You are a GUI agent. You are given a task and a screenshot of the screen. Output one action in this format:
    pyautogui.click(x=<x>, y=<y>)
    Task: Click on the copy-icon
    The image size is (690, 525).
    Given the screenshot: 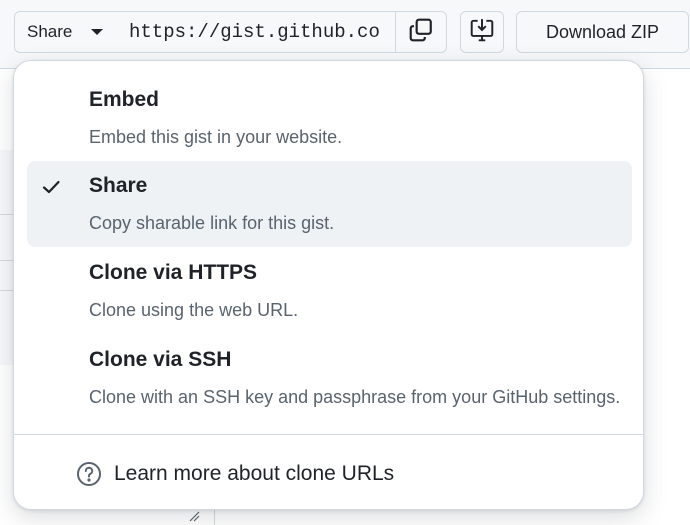 What is the action you would take?
    pyautogui.click(x=421, y=32)
    